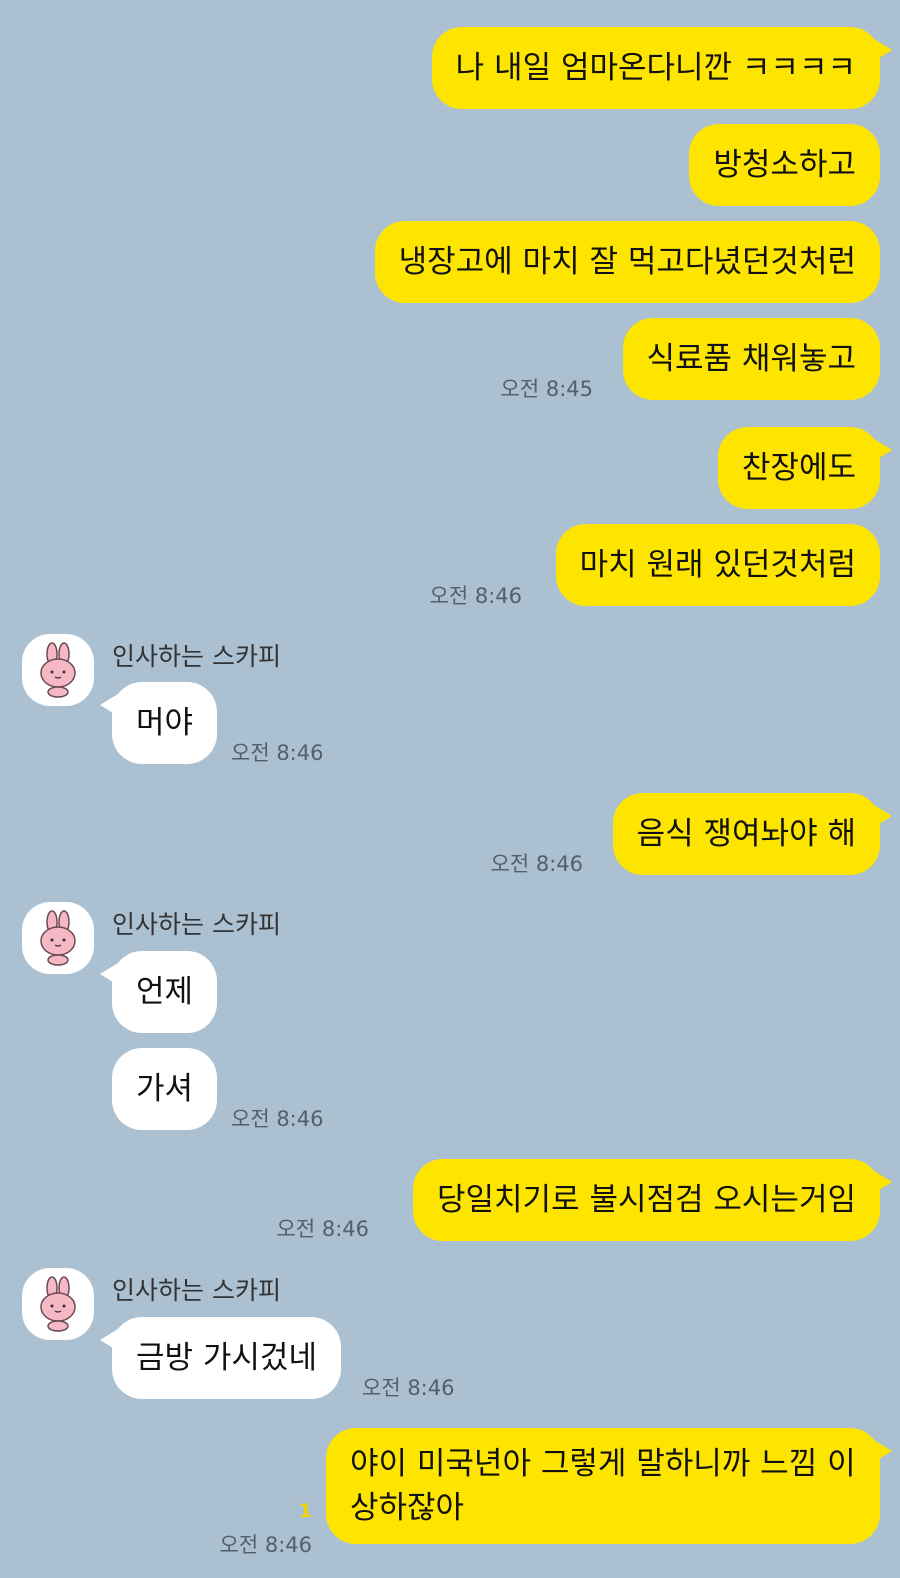  I want to click on my-message-bubble: 마치 원래 있던것처럼, so click(717, 565).